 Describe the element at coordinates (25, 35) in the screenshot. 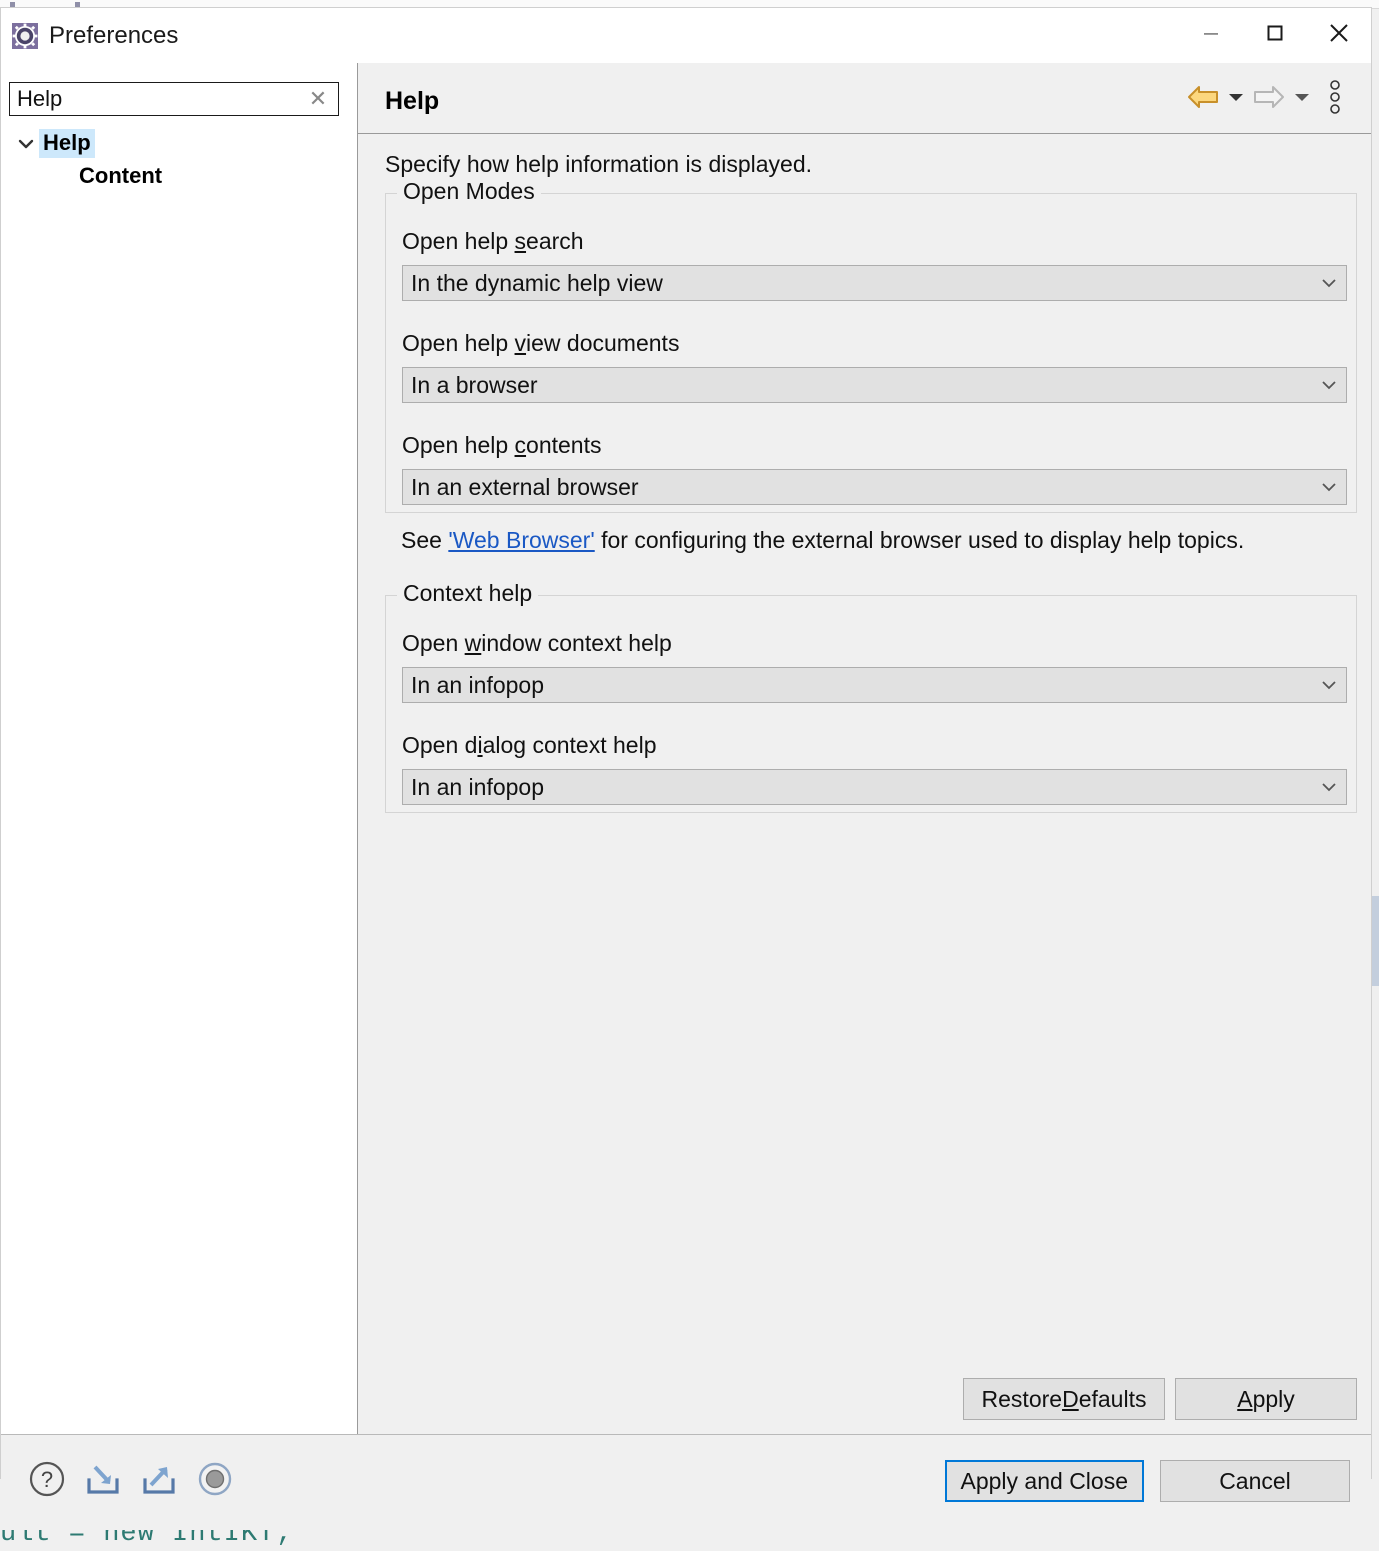

I see `preferences-gear-icon` at that location.